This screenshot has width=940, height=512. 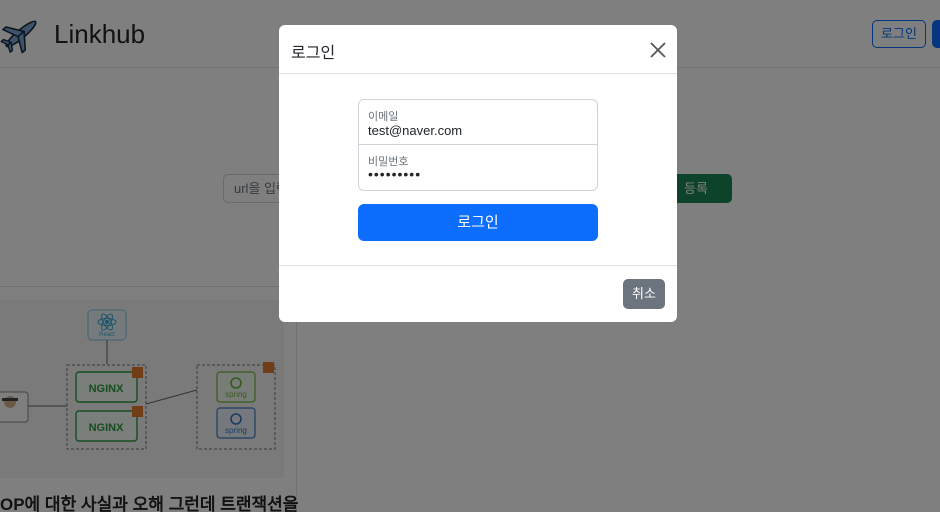 I want to click on login-form: 이메일 test@naver.com 비밀번호 •••••••••, so click(x=478, y=145).